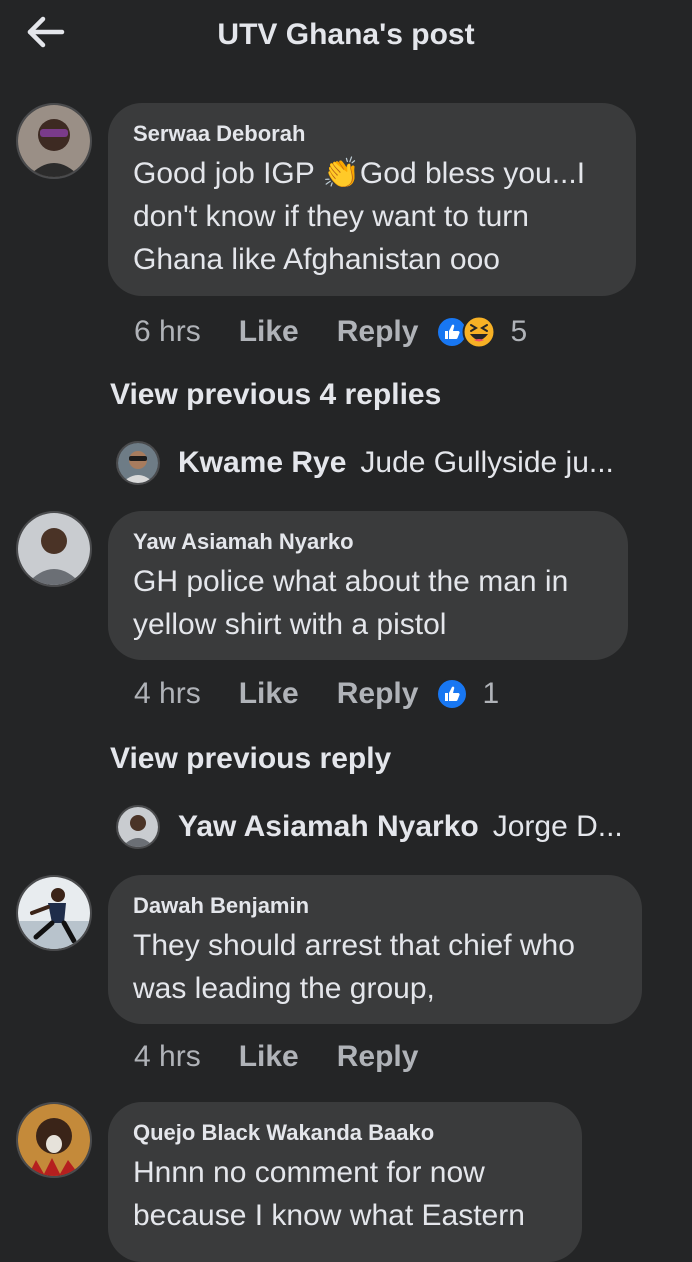 Image resolution: width=692 pixels, height=1262 pixels. I want to click on reaction-count: 5, so click(519, 331).